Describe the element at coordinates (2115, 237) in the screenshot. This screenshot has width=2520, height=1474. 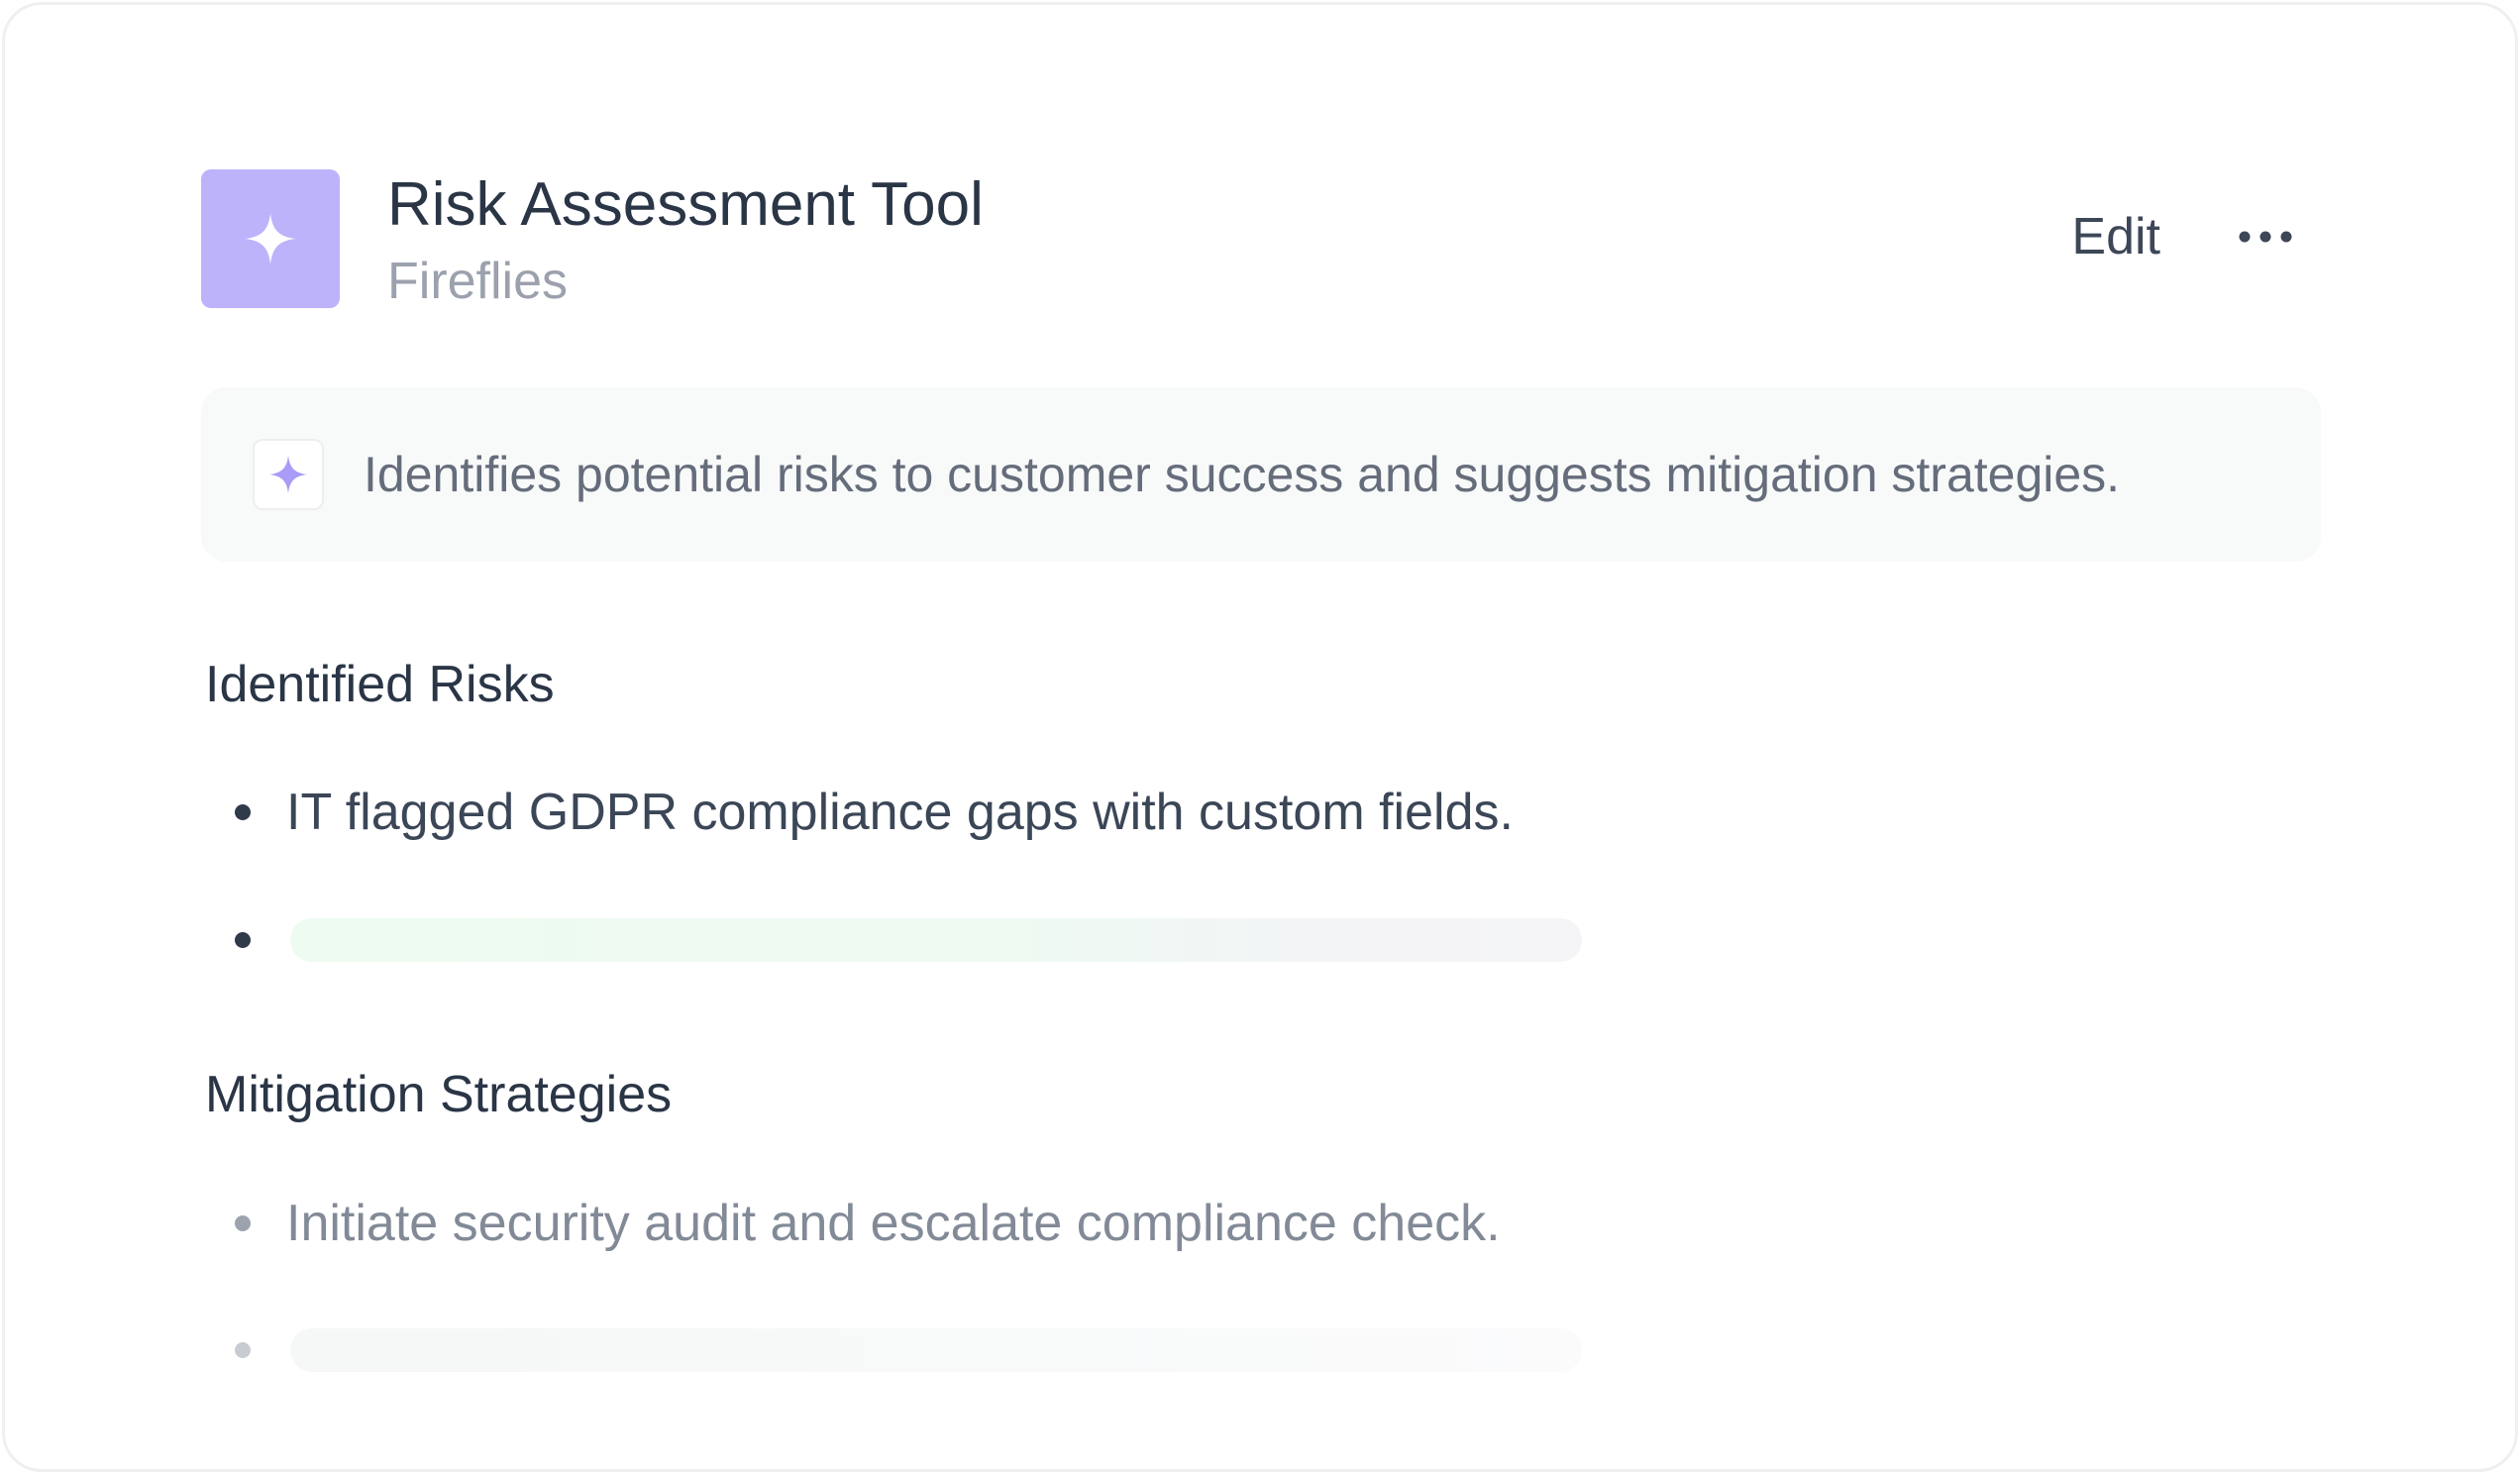
I see `edit-button: Edit` at that location.